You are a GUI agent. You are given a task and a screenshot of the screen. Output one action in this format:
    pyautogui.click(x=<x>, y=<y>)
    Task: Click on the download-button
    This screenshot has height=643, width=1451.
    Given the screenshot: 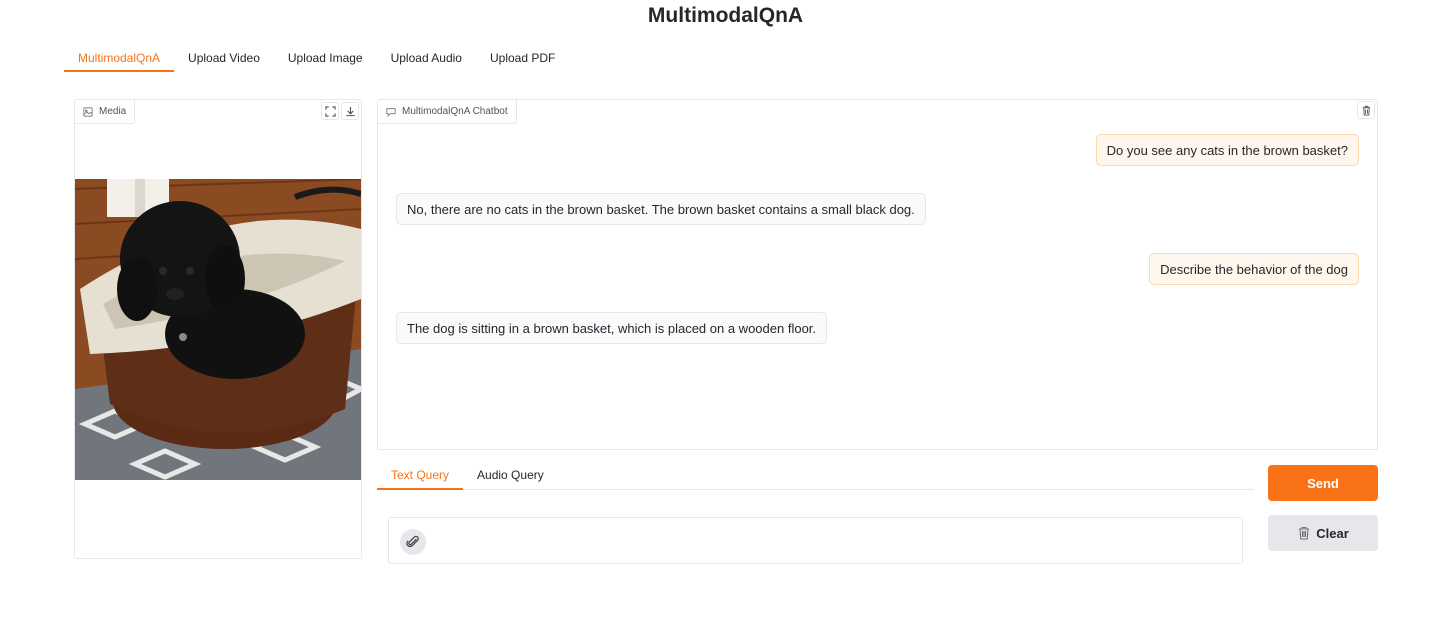 What is the action you would take?
    pyautogui.click(x=350, y=111)
    